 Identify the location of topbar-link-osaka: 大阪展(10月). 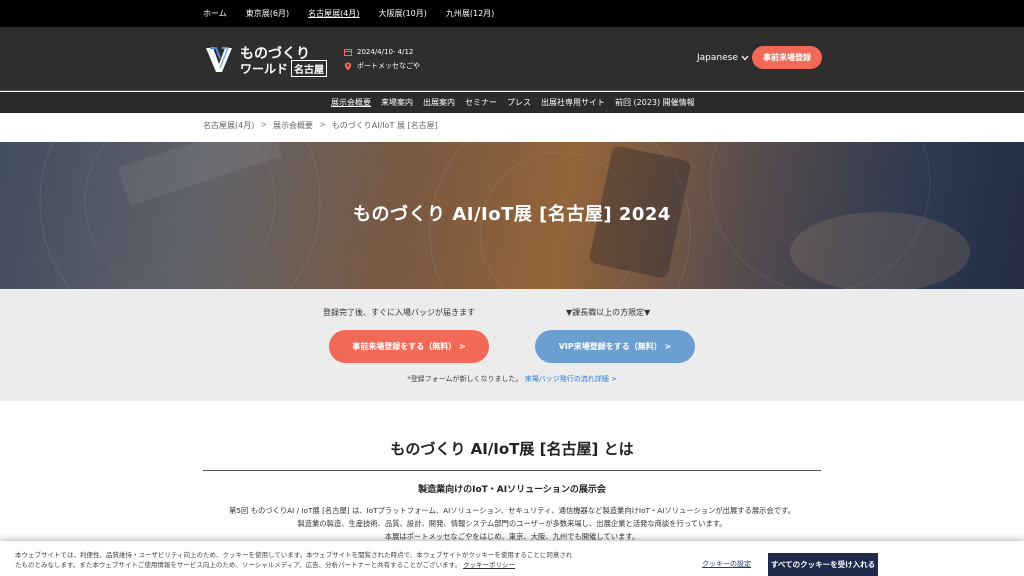
(402, 13).